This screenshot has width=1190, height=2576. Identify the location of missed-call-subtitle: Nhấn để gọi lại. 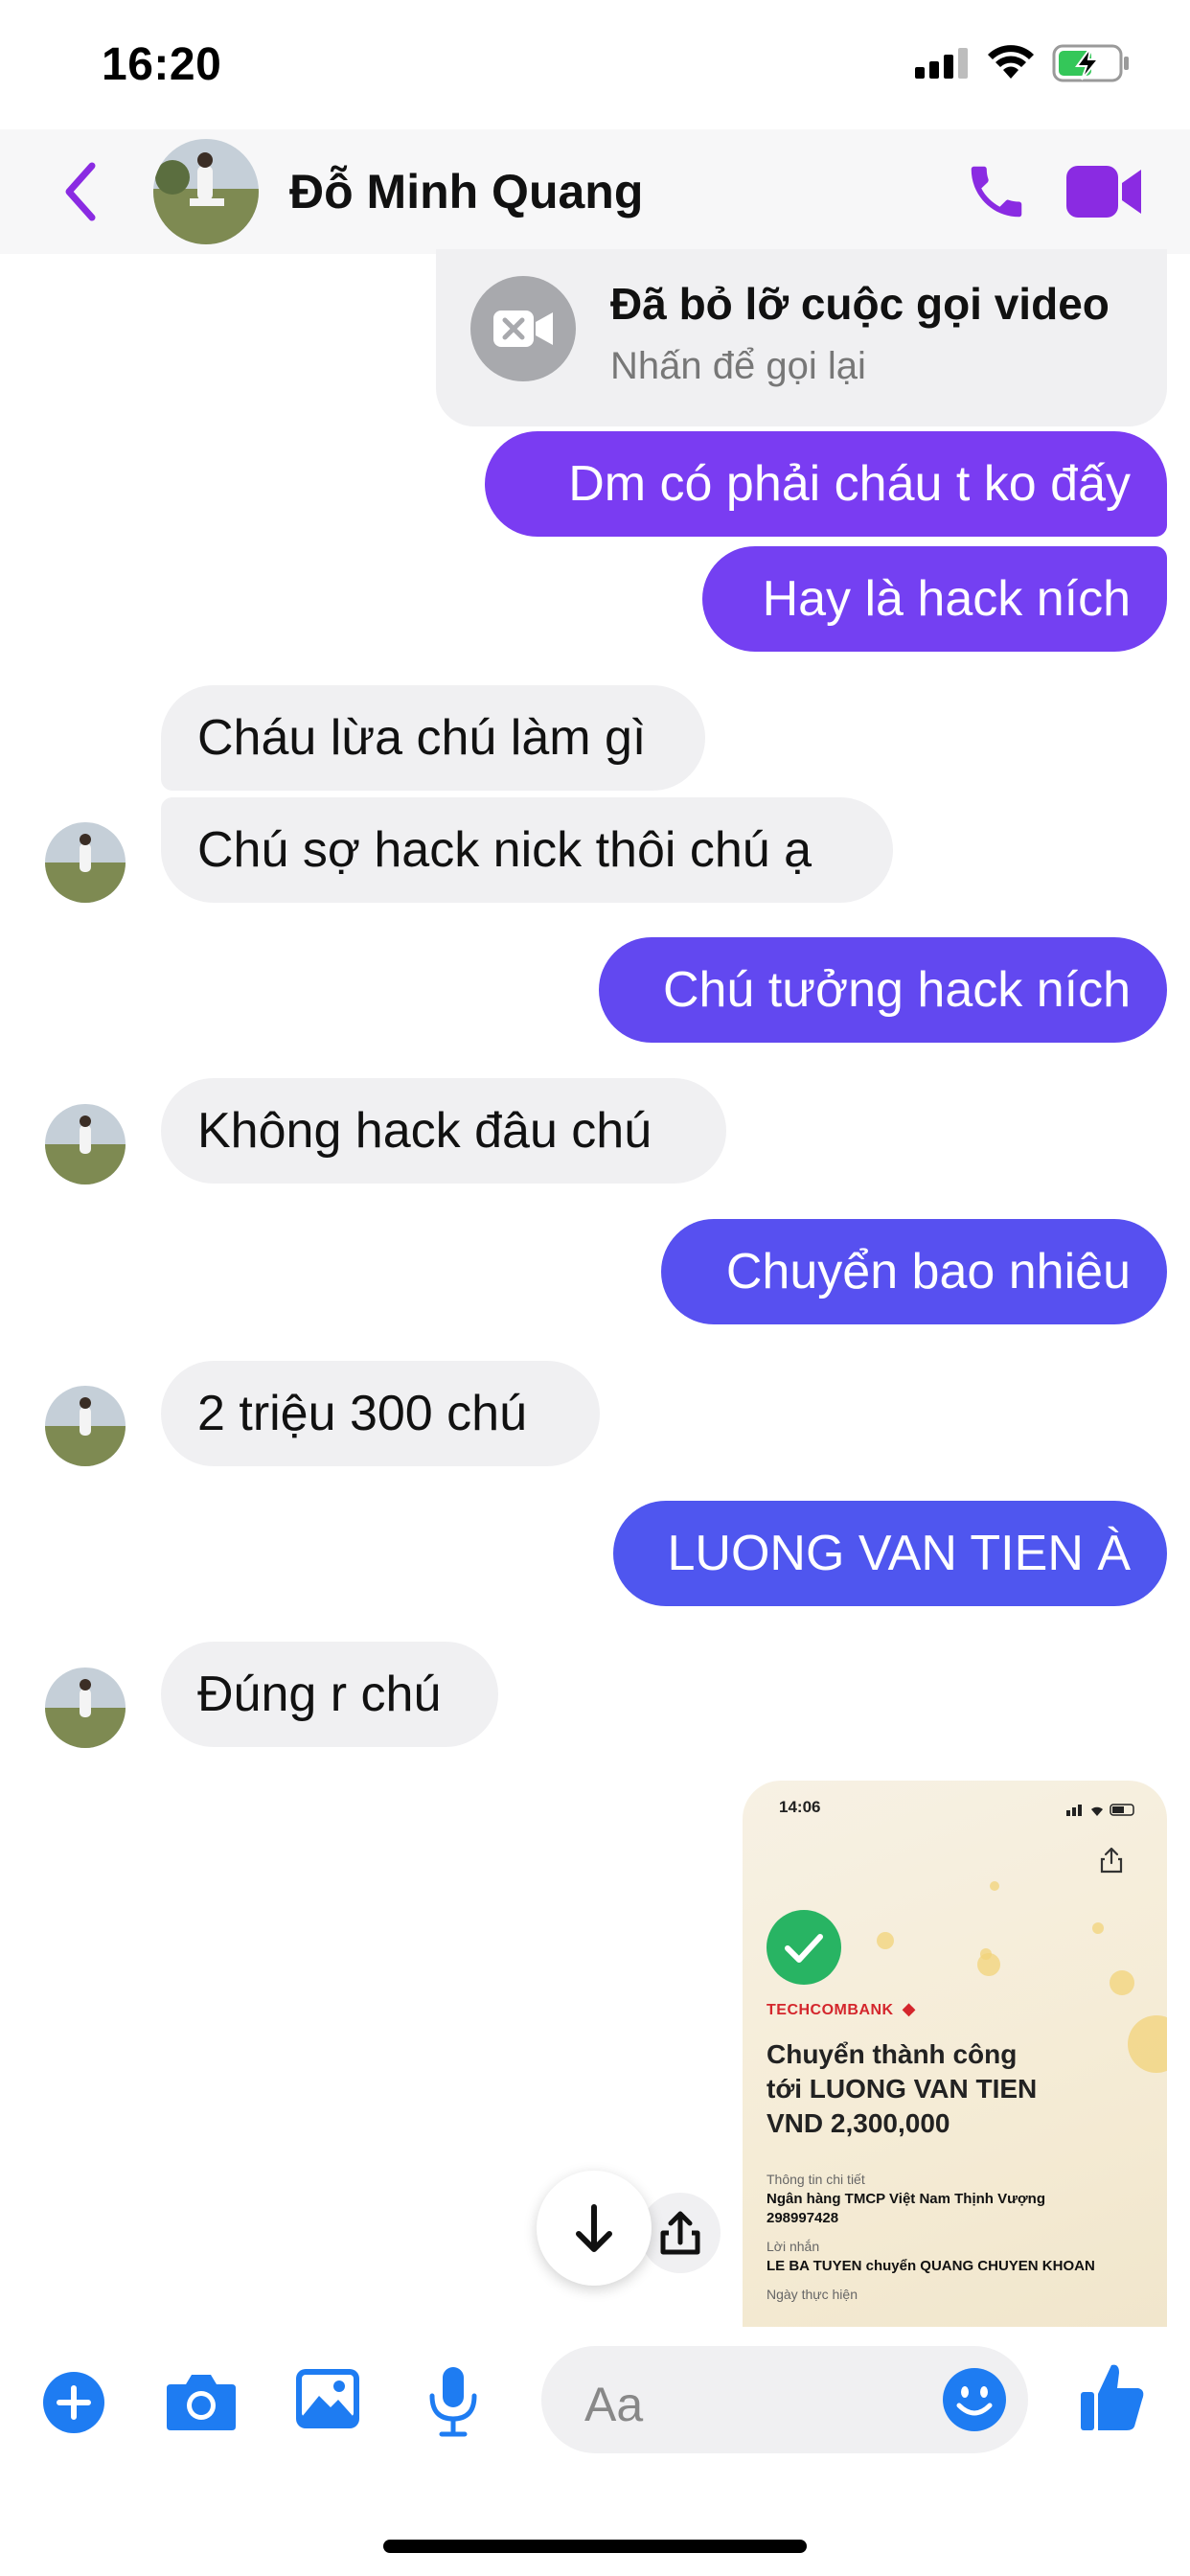
(738, 366).